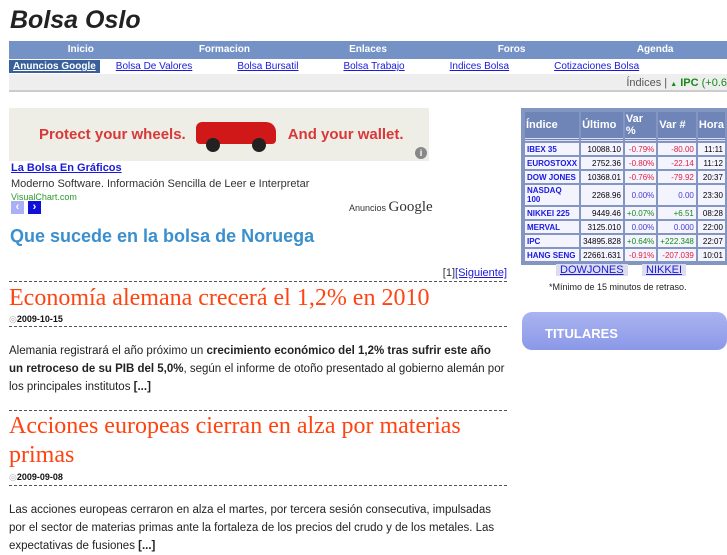  Describe the element at coordinates (640, 213) in the screenshot. I see `change-pct: +0.07%` at that location.